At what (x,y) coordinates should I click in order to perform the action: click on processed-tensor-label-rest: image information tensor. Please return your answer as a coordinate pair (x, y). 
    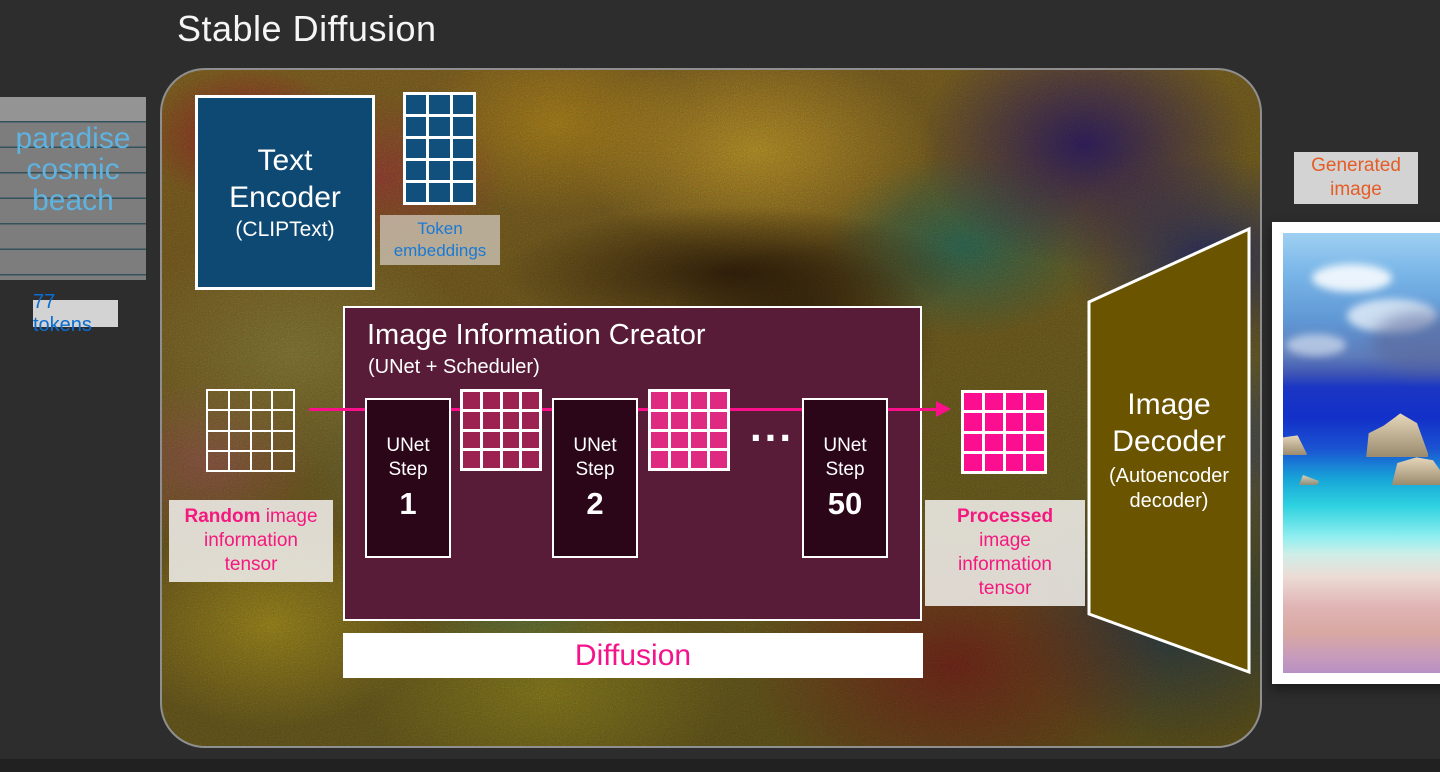
    Looking at the image, I should click on (1005, 564).